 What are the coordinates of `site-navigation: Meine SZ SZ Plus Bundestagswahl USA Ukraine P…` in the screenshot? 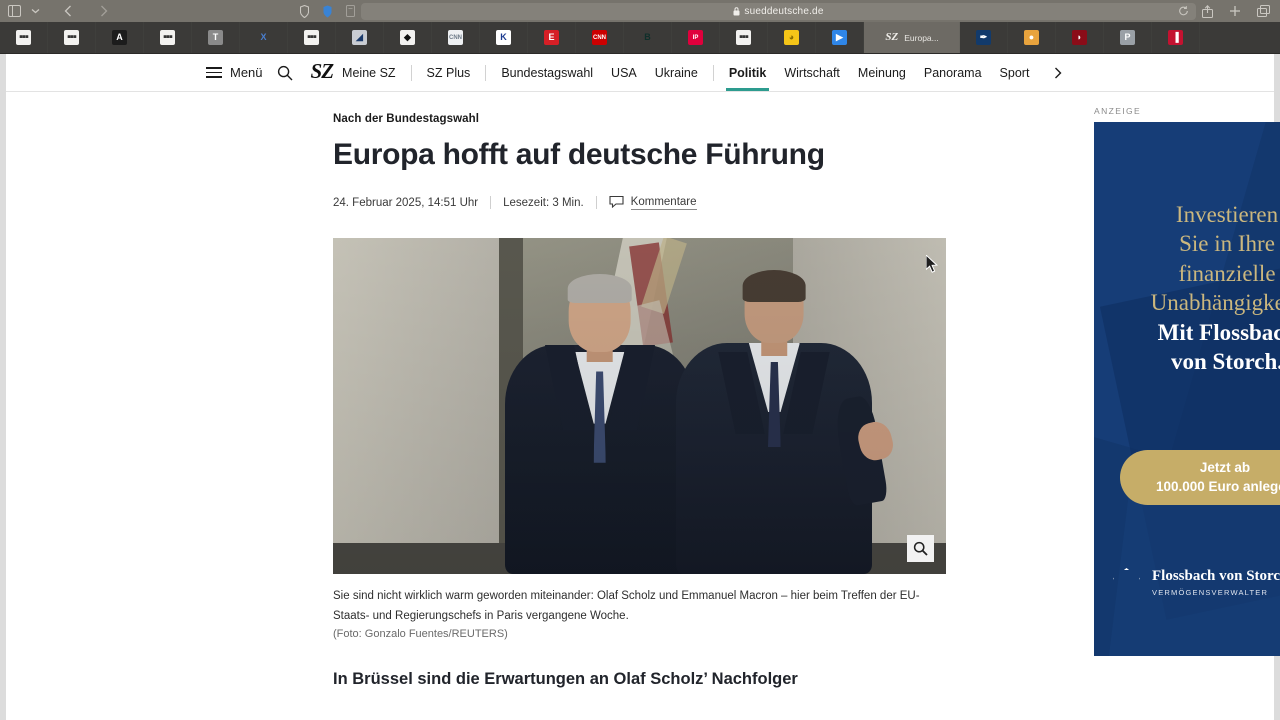 It's located at (685, 72).